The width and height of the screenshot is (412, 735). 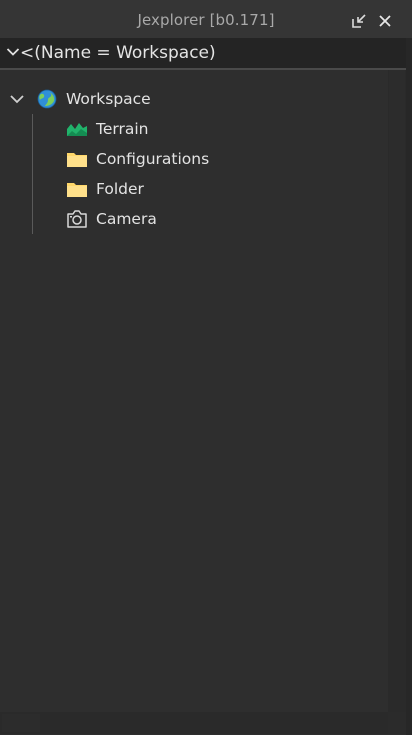 I want to click on terrain-icon, so click(x=77, y=129).